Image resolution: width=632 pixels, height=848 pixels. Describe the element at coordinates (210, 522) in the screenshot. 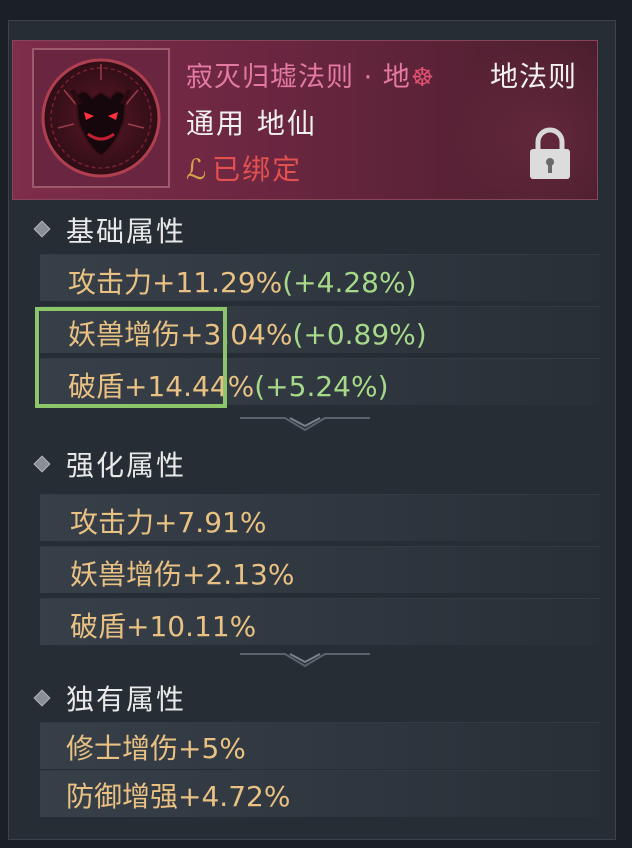

I see `stat-value: +7.91%` at that location.